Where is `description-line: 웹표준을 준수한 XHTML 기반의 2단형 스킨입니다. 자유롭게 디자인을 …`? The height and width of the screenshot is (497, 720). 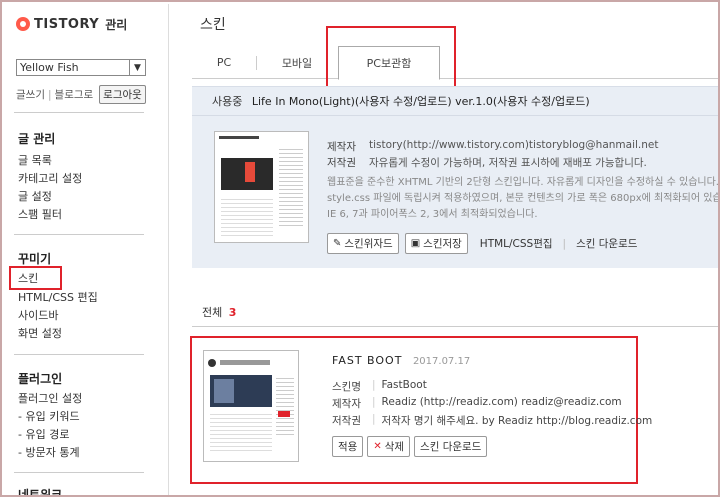
description-line: 웹표준을 준수한 XHTML 기반의 2단형 스킨입니다. 자유롭게 디자인을 … is located at coordinates (523, 182).